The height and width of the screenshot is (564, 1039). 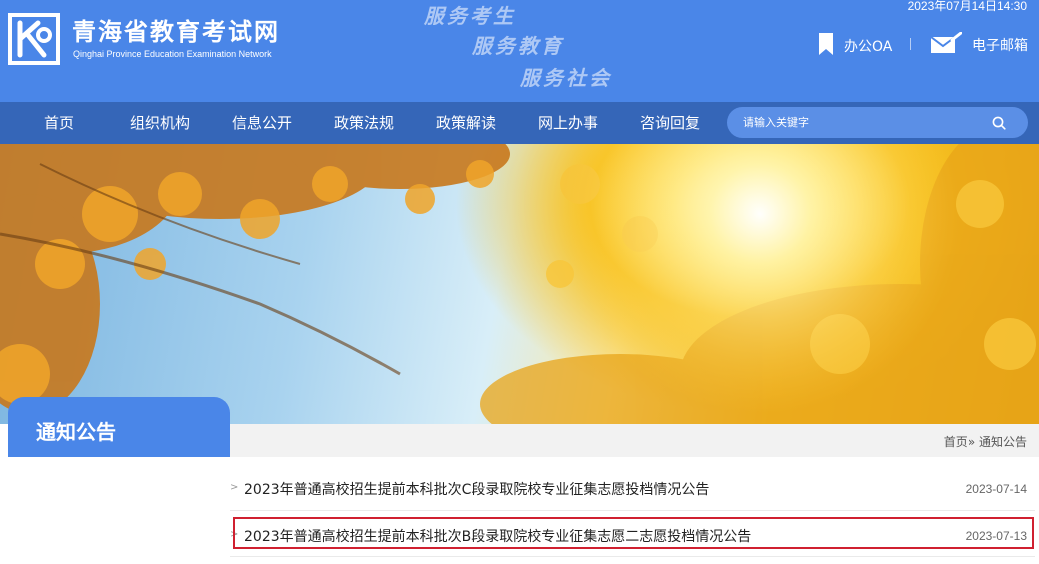 I want to click on news-date: 2023-07-14, so click(x=996, y=489).